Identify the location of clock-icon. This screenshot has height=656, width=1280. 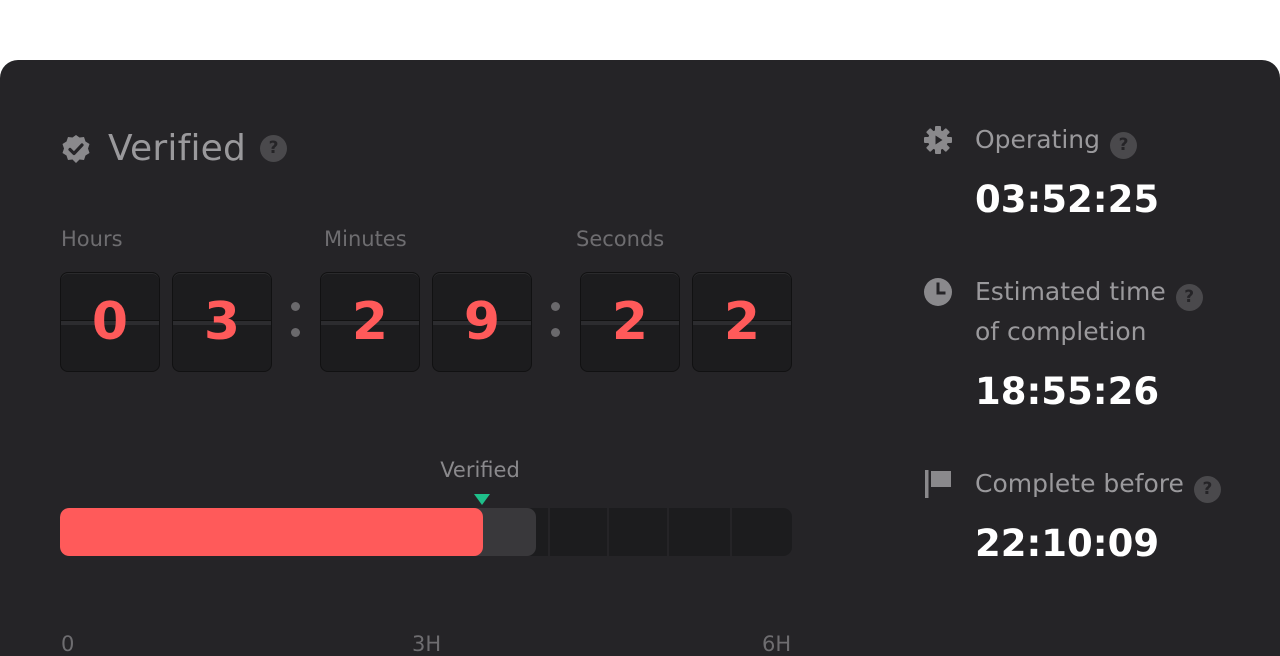
(938, 292).